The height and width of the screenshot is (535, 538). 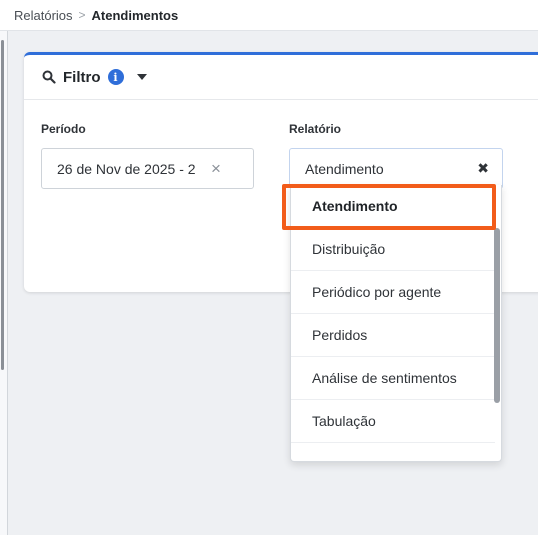 I want to click on remove-selection-icon: ✖, so click(x=483, y=168).